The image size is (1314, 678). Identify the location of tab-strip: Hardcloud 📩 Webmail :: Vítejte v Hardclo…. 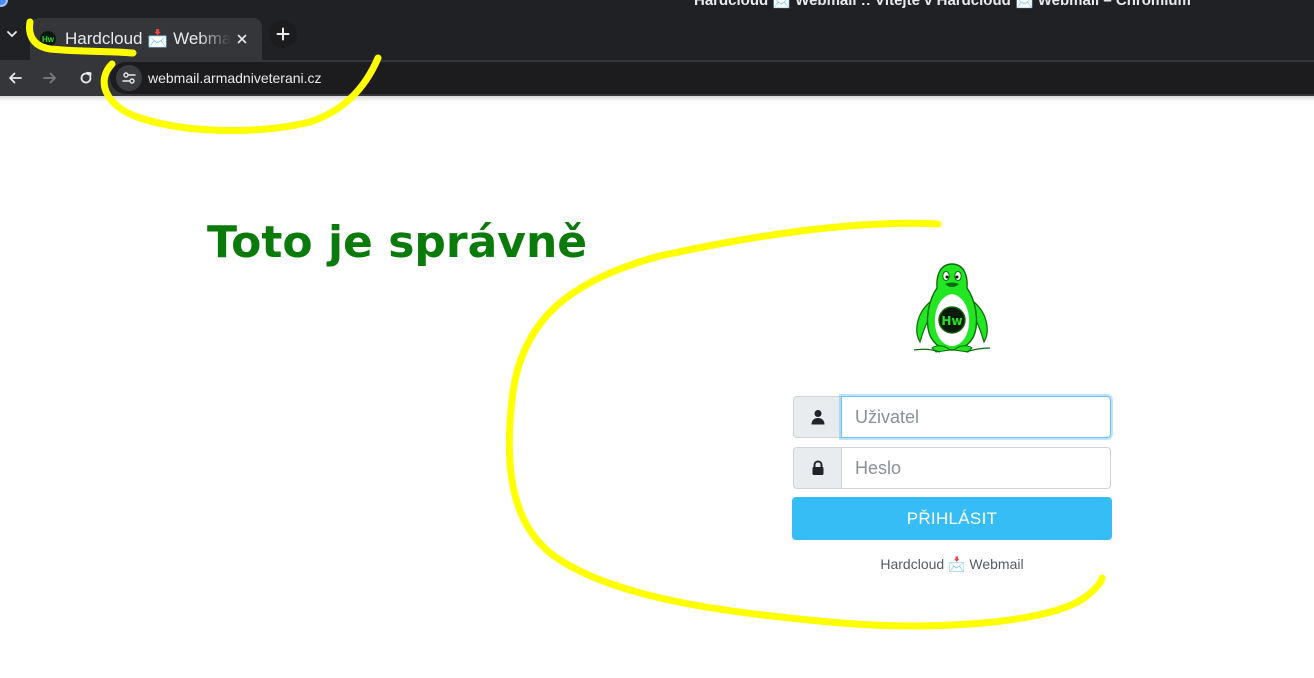
(657, 30).